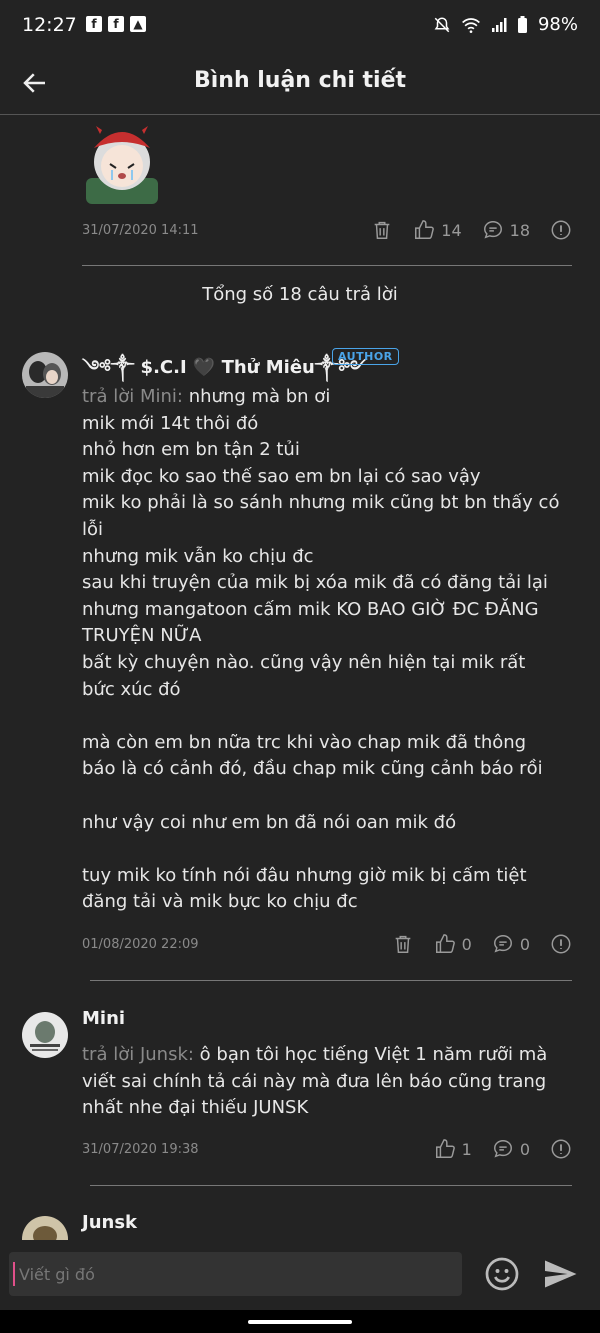 The height and width of the screenshot is (1333, 600). I want to click on like-count: 1, so click(466, 1149).